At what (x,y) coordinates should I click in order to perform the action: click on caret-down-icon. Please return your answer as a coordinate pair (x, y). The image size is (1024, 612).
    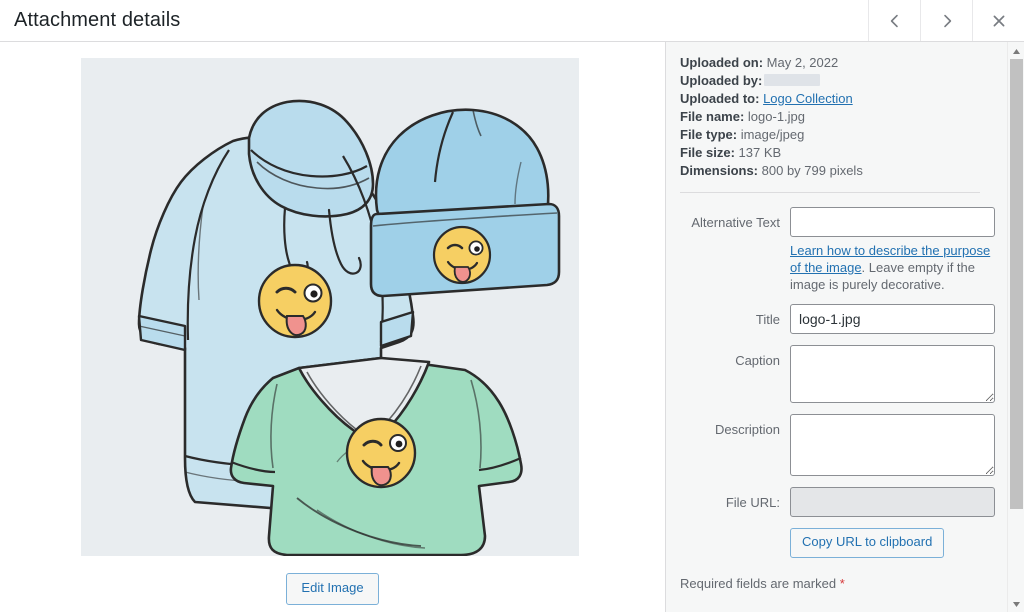
    Looking at the image, I should click on (1016, 603).